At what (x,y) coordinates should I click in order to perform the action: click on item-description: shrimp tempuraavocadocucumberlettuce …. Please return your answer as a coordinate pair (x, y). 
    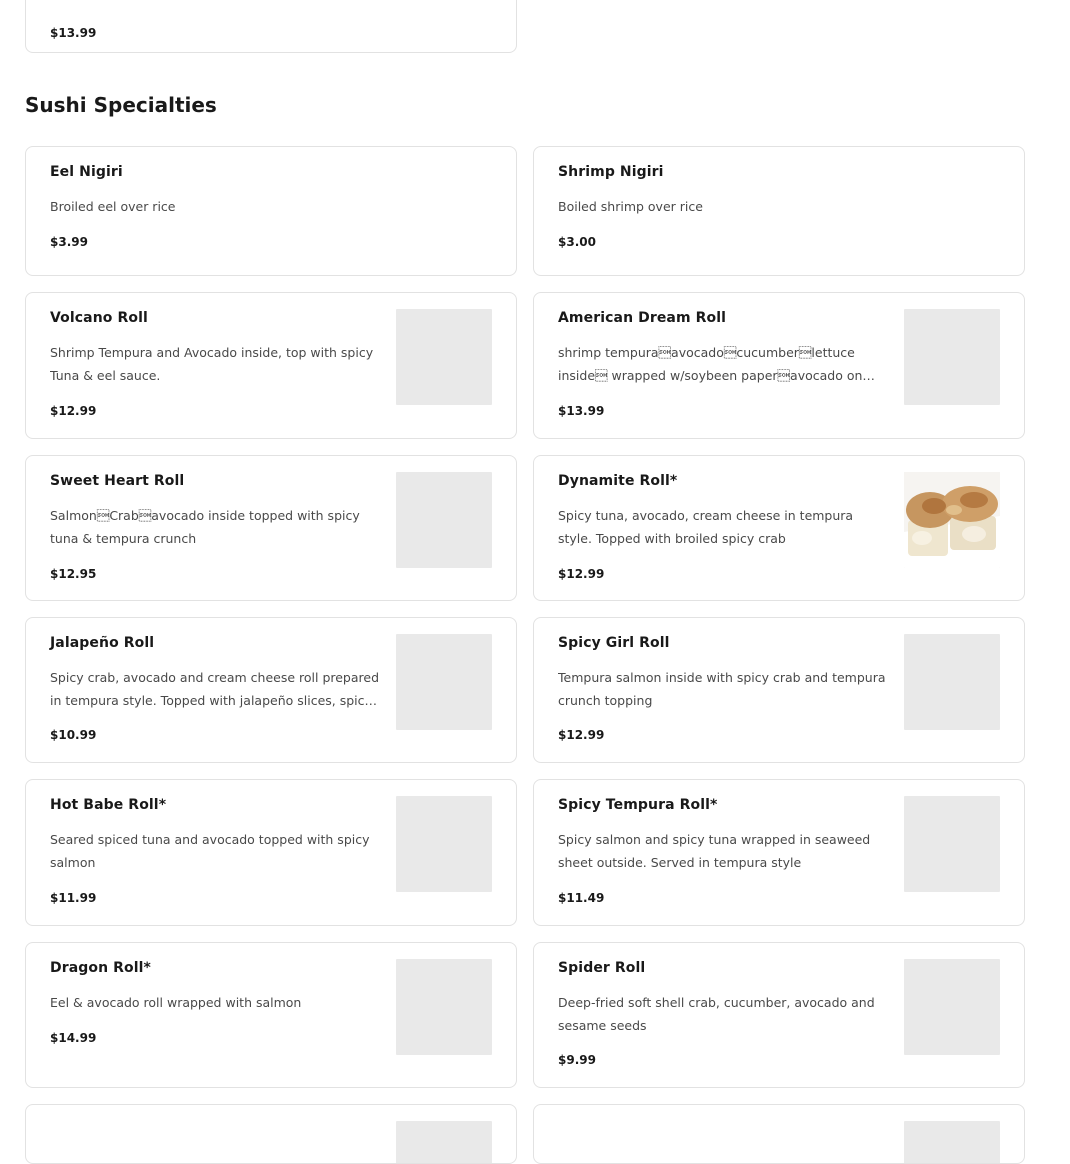
    Looking at the image, I should click on (710, 364).